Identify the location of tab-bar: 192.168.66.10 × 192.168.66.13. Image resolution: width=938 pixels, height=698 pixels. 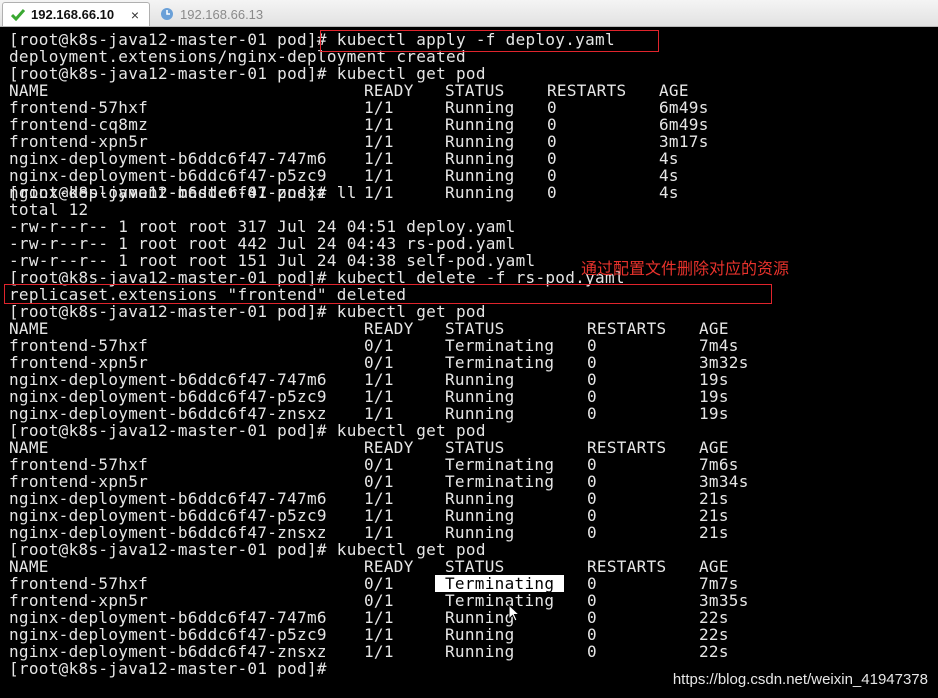
(469, 13).